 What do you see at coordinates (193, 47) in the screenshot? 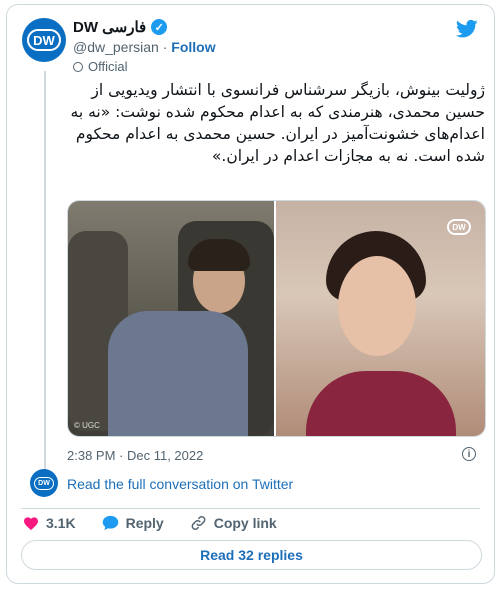
I see `follow-button: Follow` at bounding box center [193, 47].